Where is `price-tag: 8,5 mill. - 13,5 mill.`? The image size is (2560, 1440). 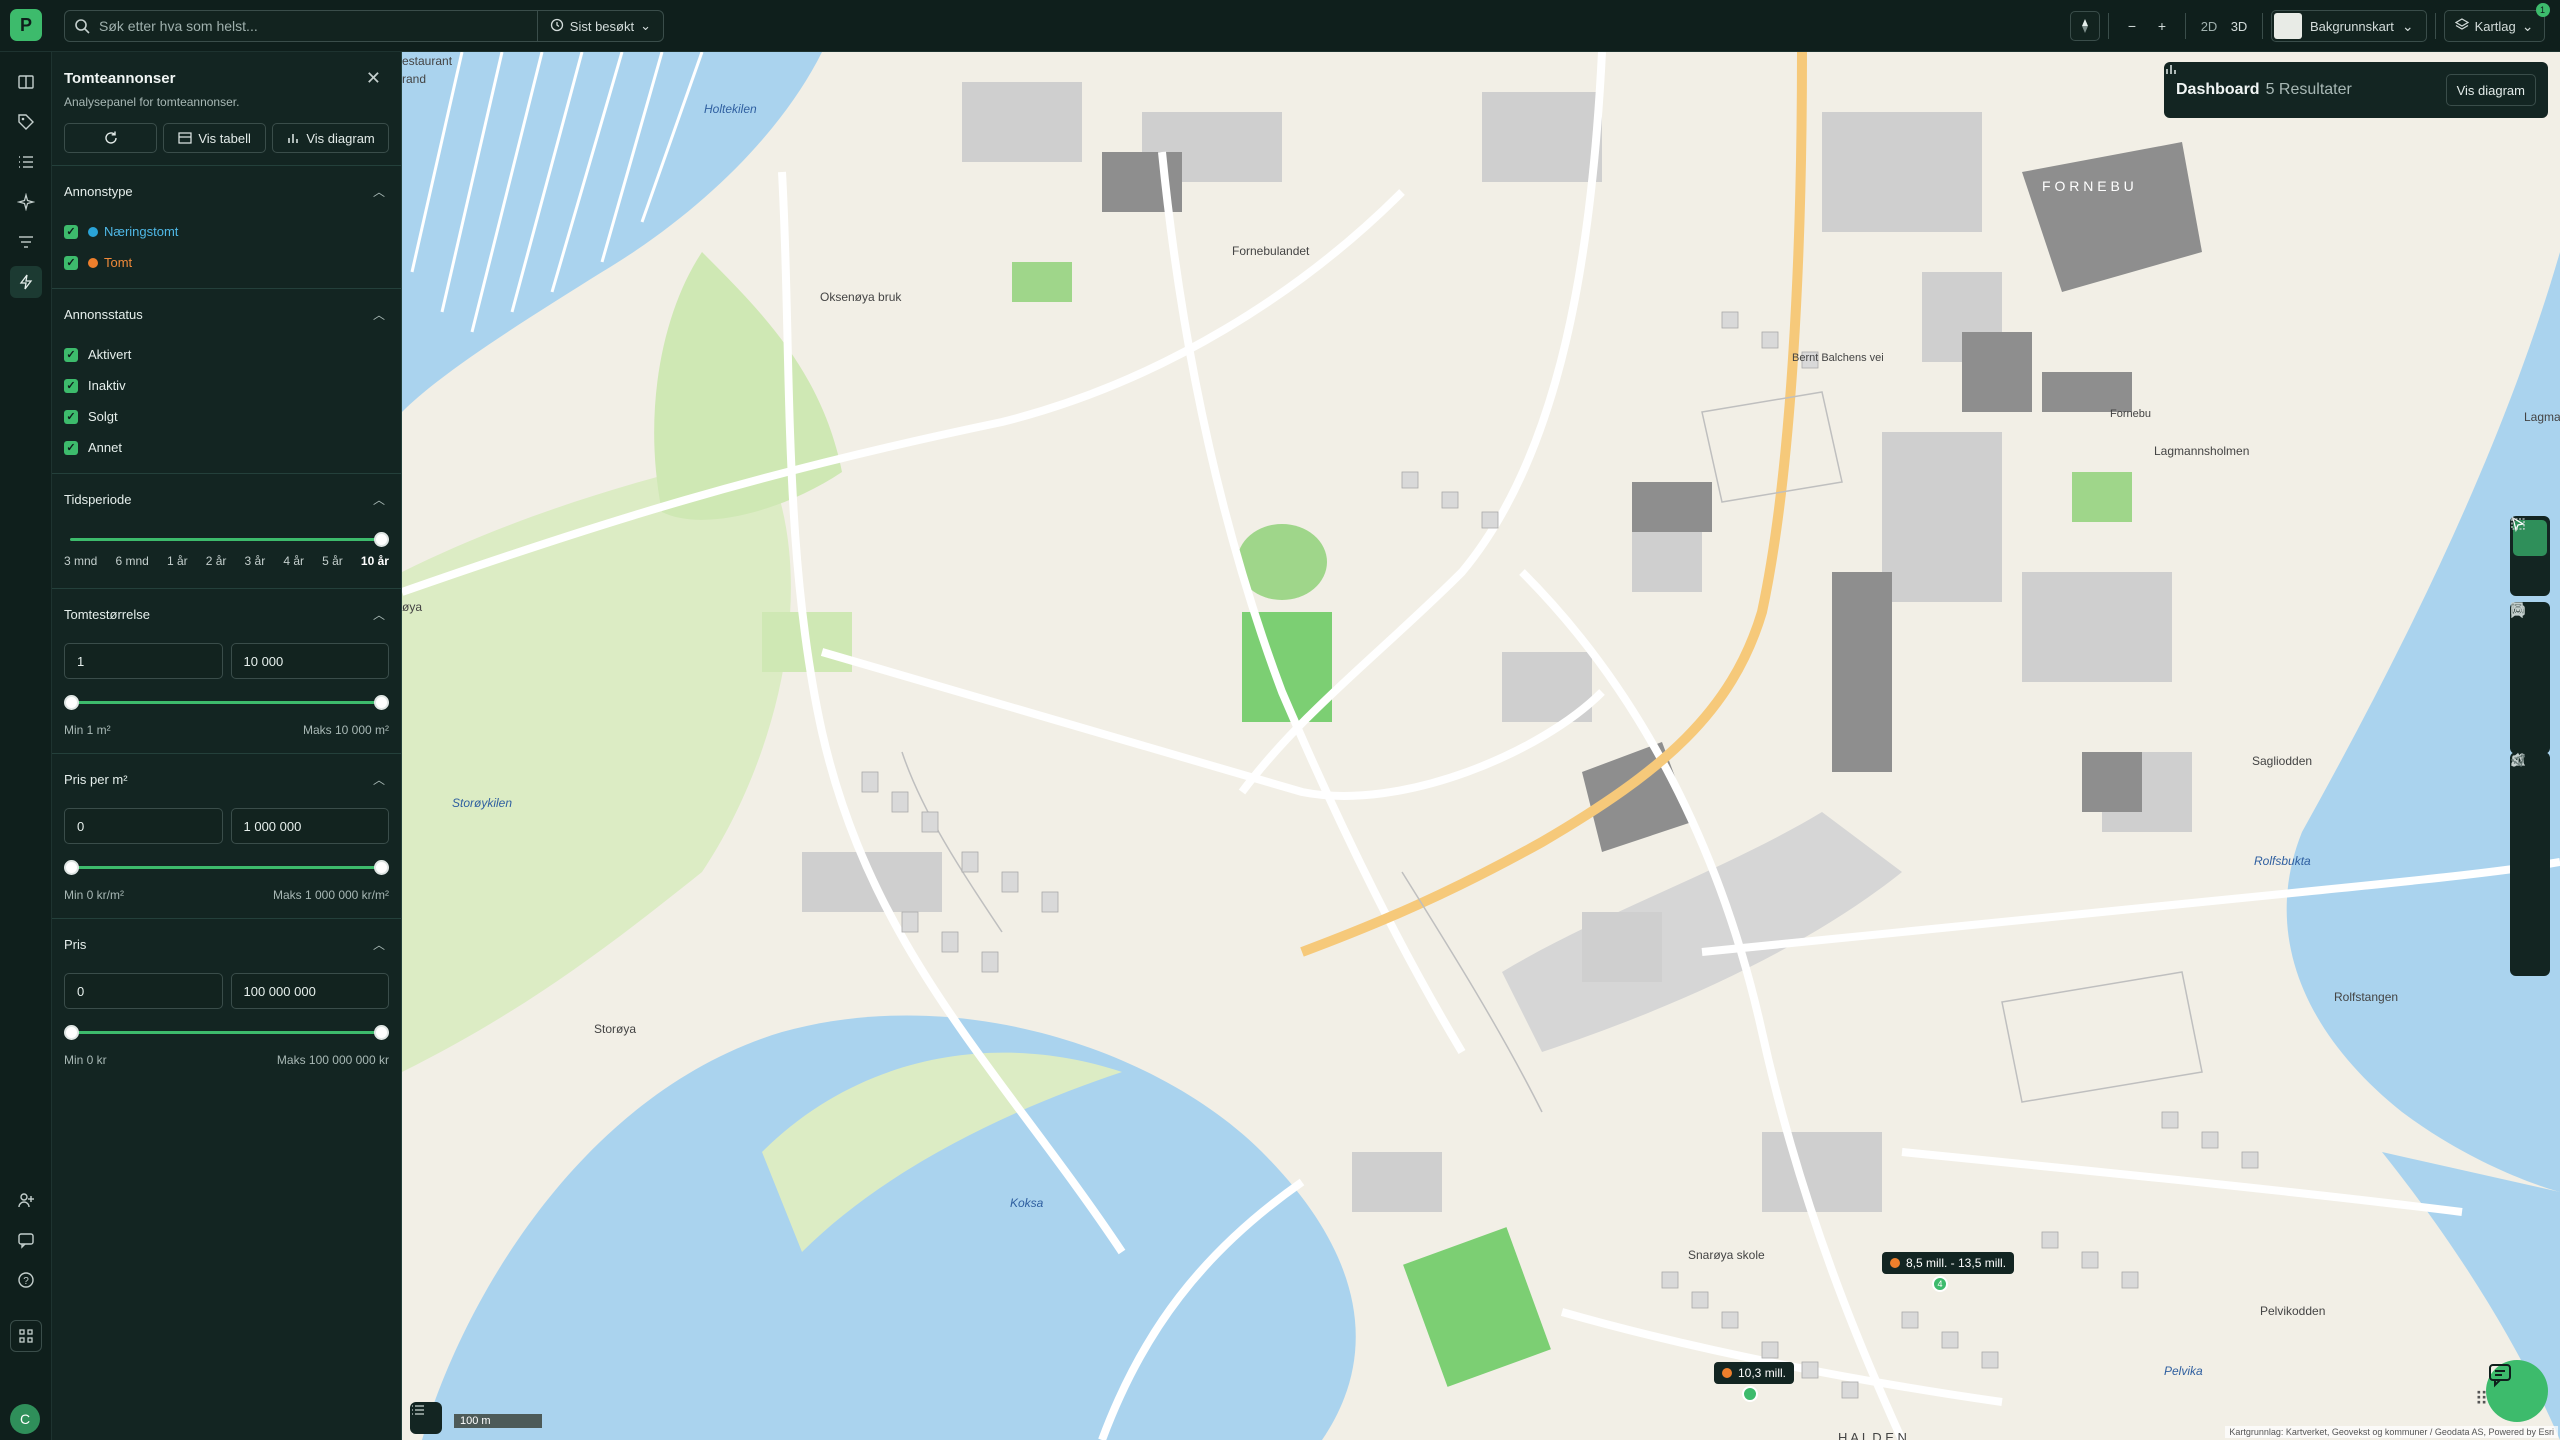
price-tag: 8,5 mill. - 13,5 mill. is located at coordinates (1948, 1263).